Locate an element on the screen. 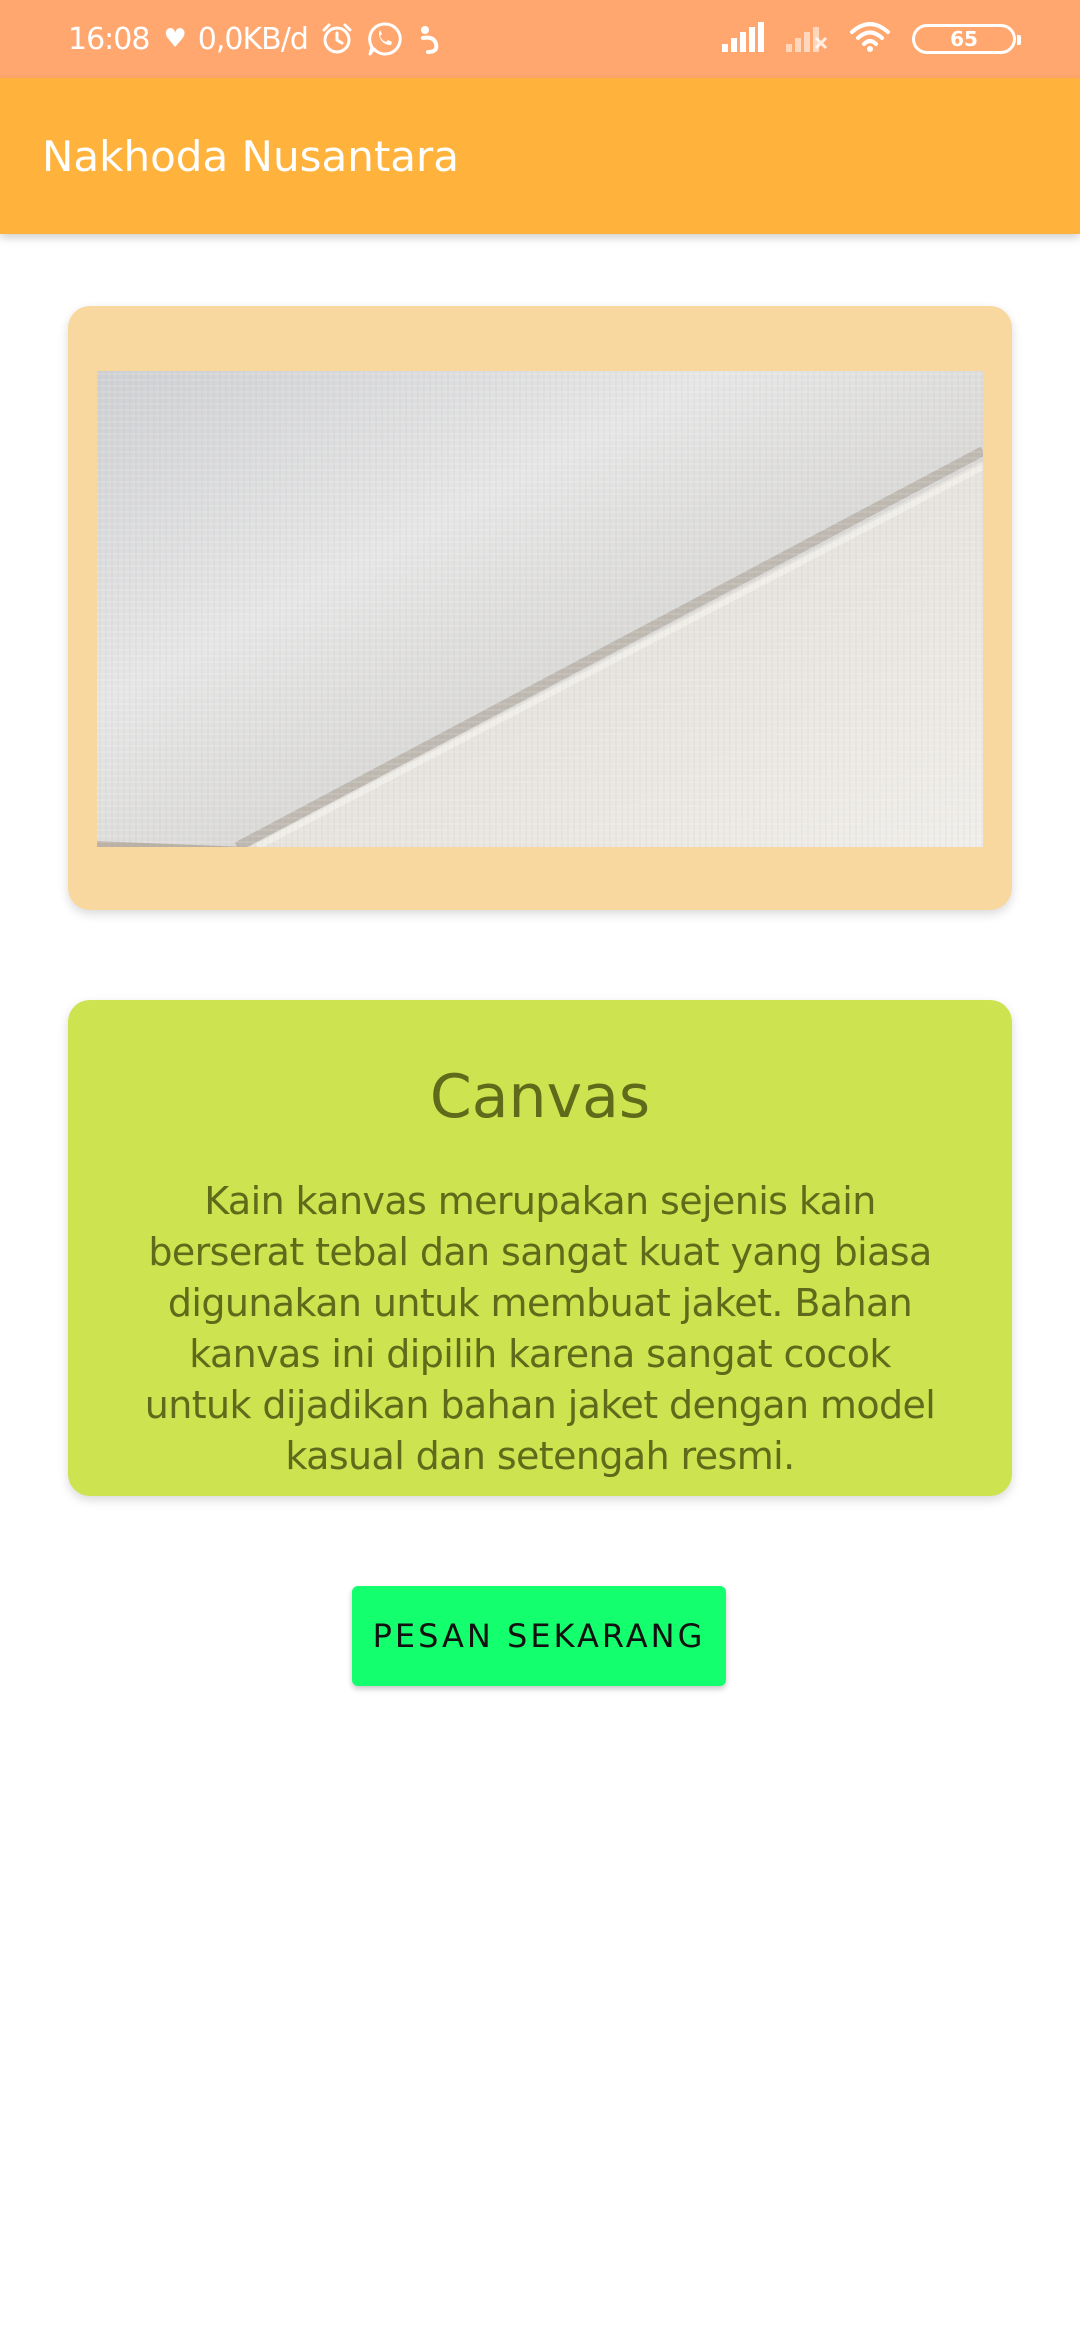 The image size is (1080, 2340). order-now-button: PESAN SEKARANG is located at coordinates (539, 1636).